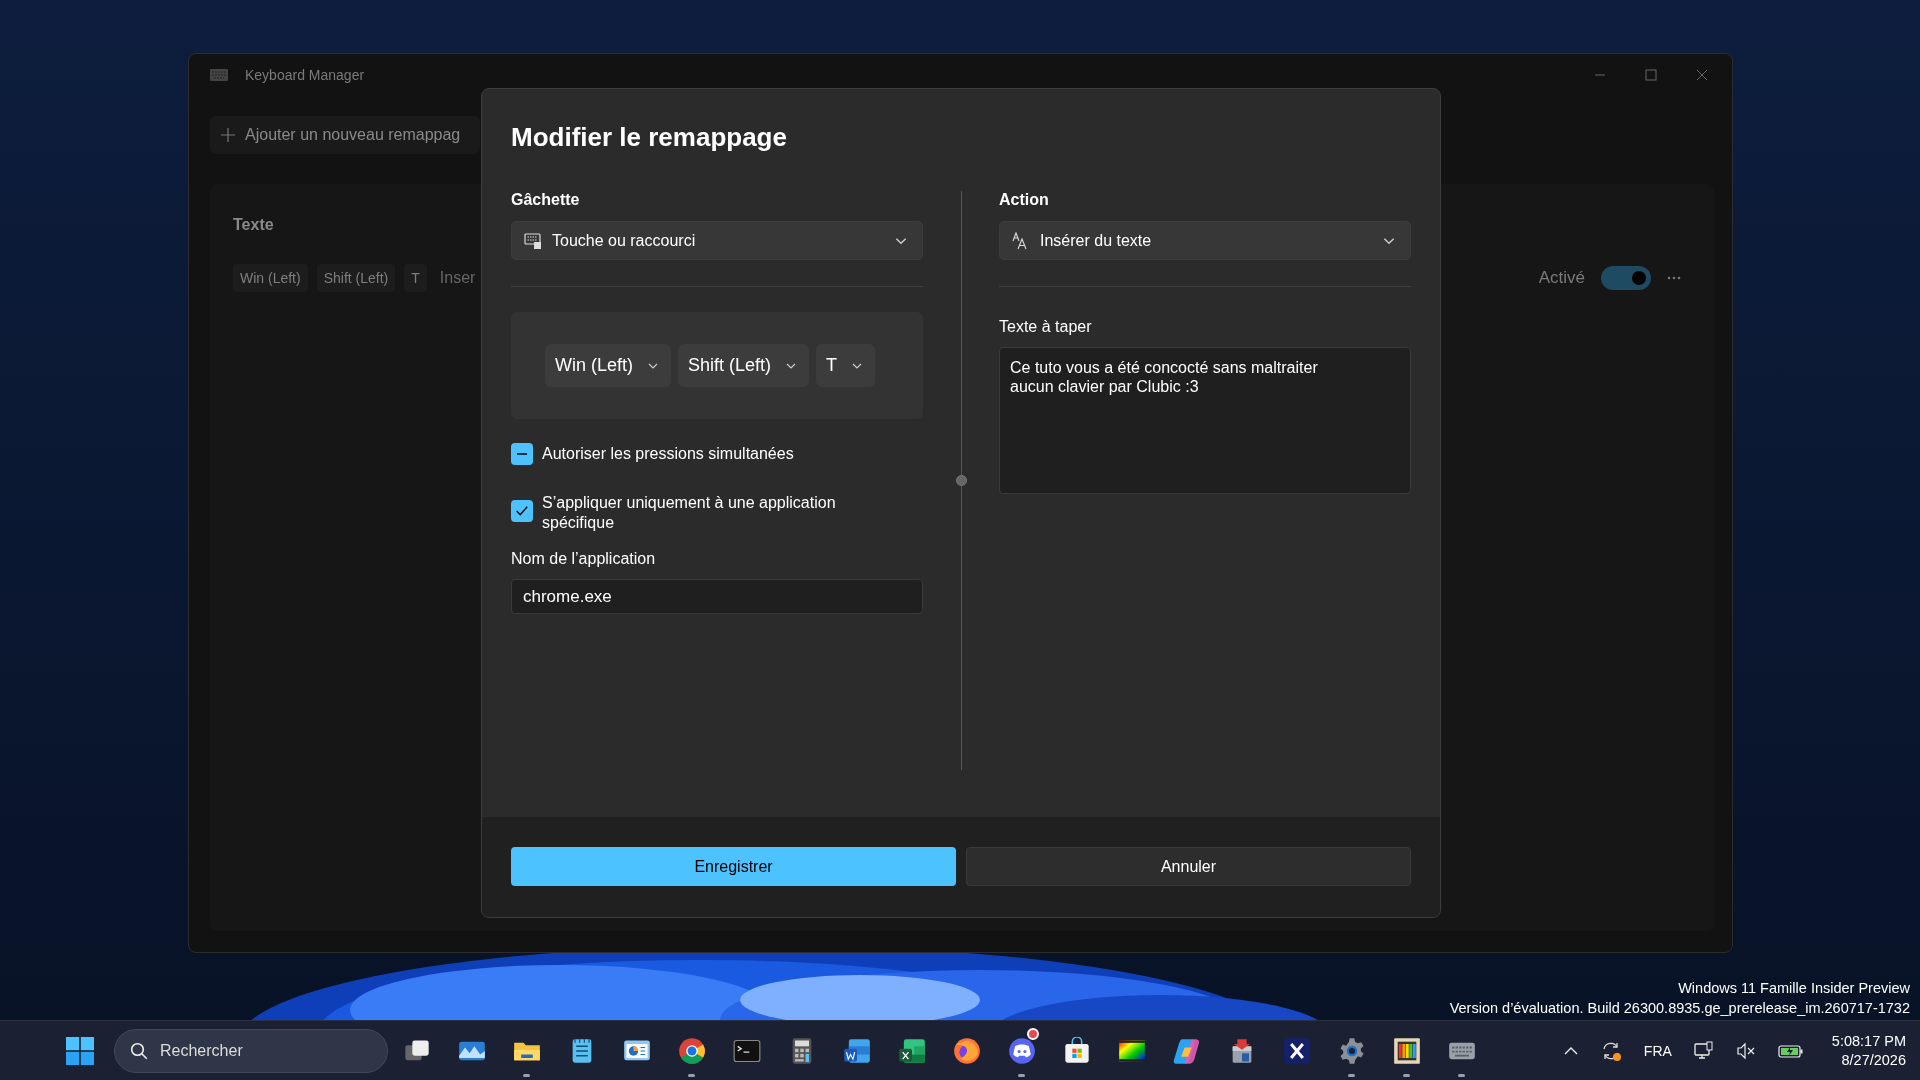  I want to click on build-text: Version d’évaluation. Build 26300.8935.ge_prerelease_im.260717-1732, so click(1679, 1008).